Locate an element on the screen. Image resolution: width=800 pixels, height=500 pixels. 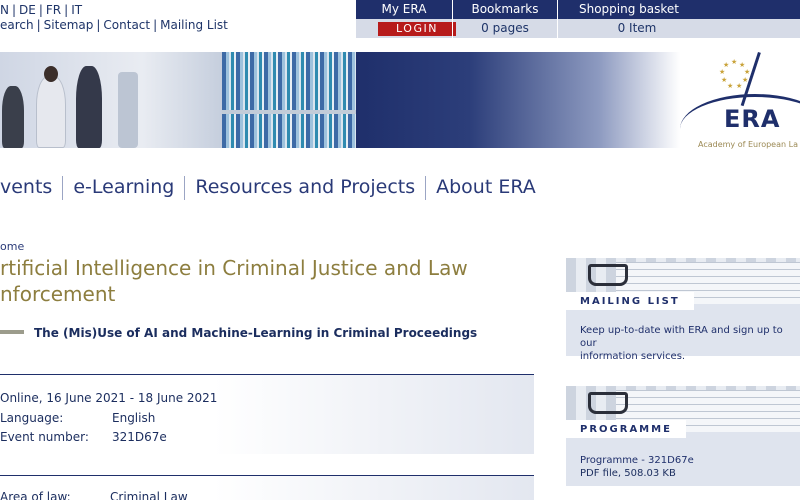
utility-links: earch | Sitemap | Contact | Mailing List is located at coordinates (114, 24).